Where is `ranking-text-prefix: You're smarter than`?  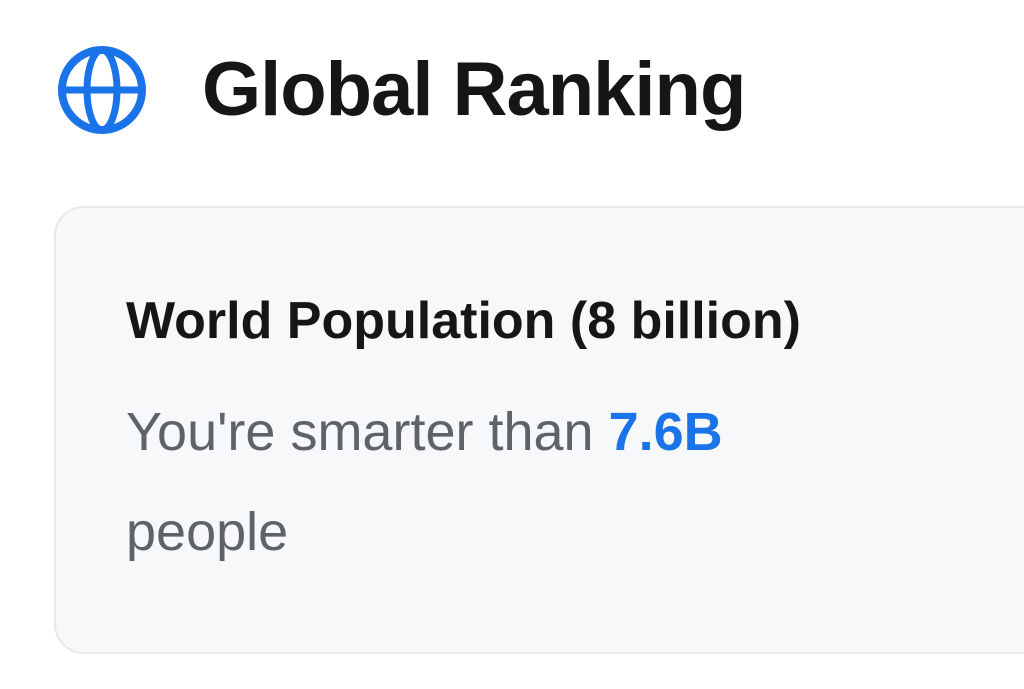 ranking-text-prefix: You're smarter than is located at coordinates (360, 432).